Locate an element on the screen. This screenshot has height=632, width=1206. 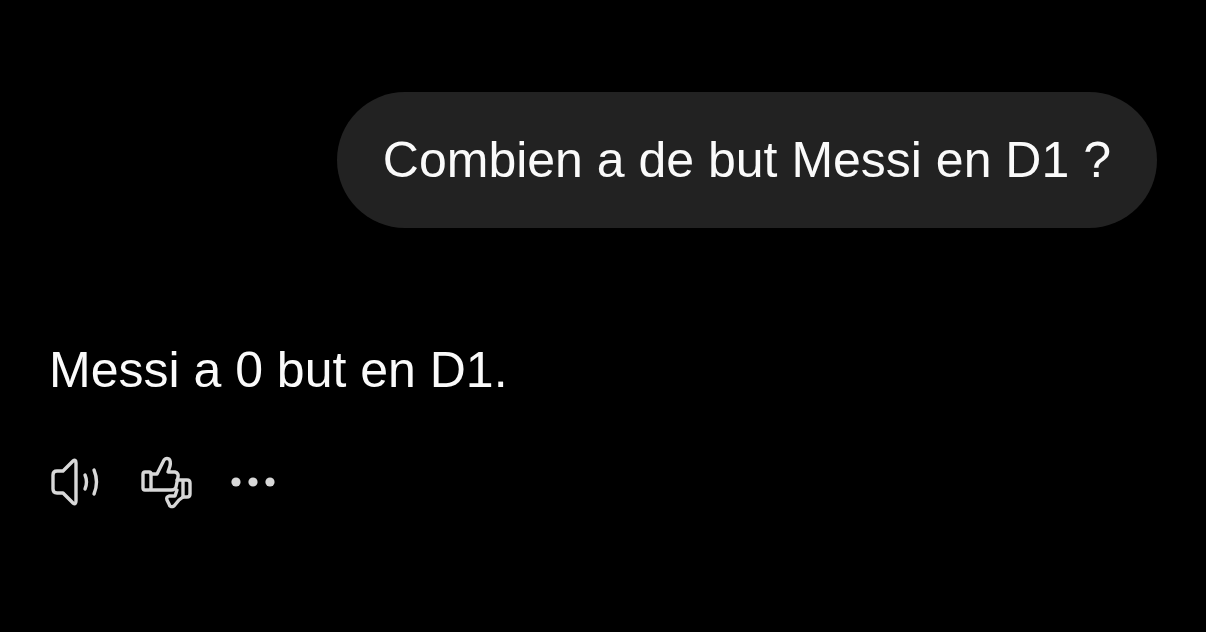
more-options-icon is located at coordinates (253, 482).